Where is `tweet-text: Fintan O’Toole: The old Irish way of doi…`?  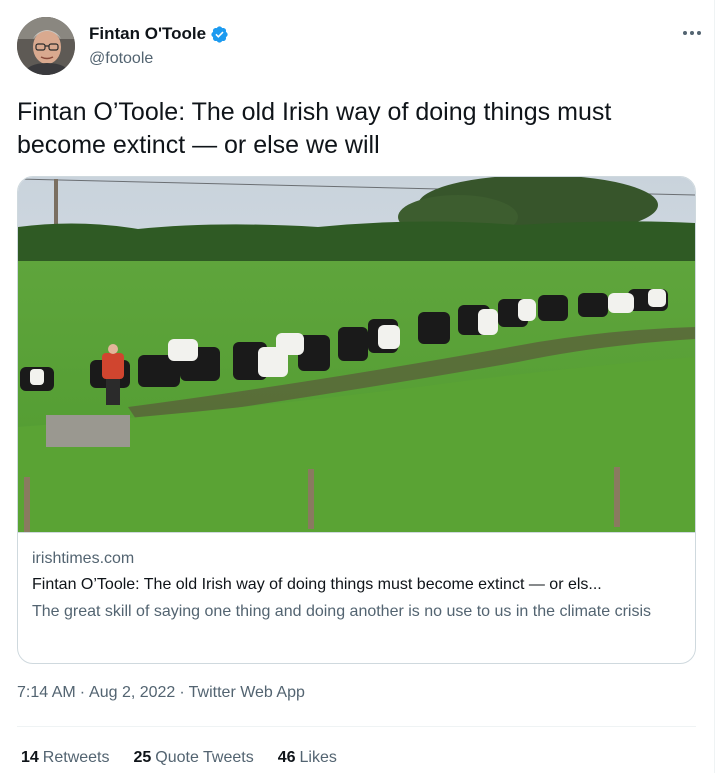 tweet-text: Fintan O’Toole: The old Irish way of doi… is located at coordinates (314, 128).